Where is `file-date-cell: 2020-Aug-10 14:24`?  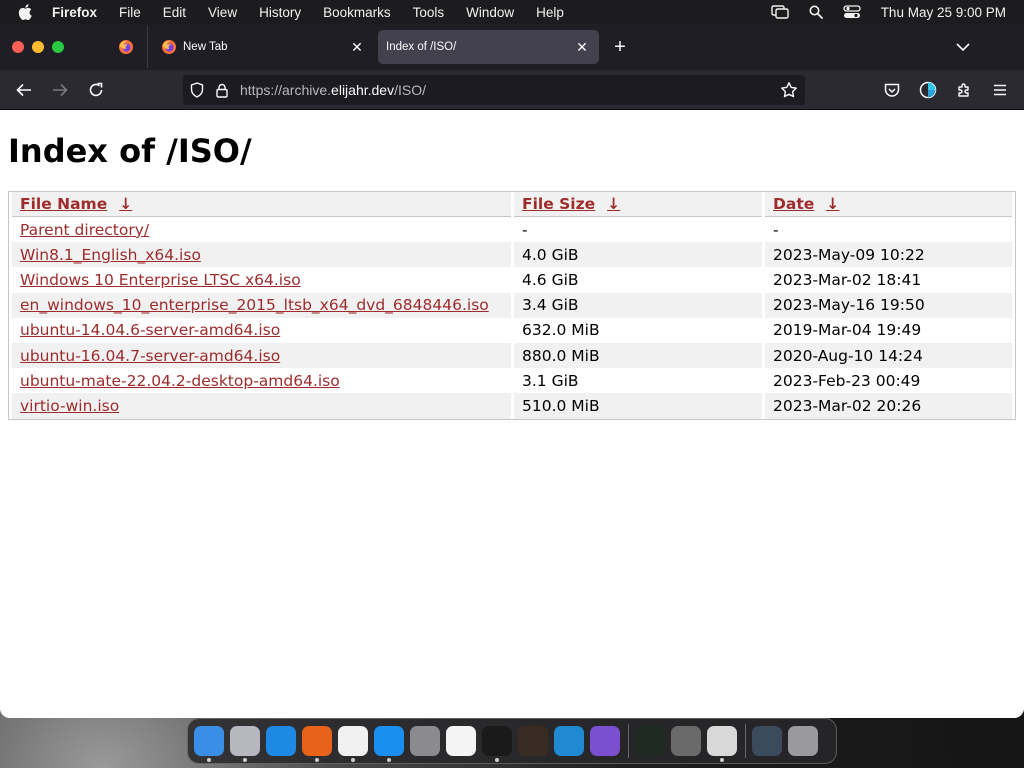
file-date-cell: 2020-Aug-10 14:24 is located at coordinates (888, 355).